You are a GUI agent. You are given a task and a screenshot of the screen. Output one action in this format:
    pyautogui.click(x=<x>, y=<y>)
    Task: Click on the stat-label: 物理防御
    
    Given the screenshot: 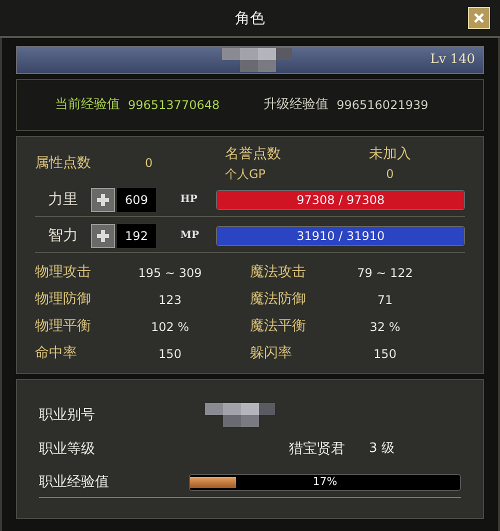 What is the action you would take?
    pyautogui.click(x=63, y=299)
    